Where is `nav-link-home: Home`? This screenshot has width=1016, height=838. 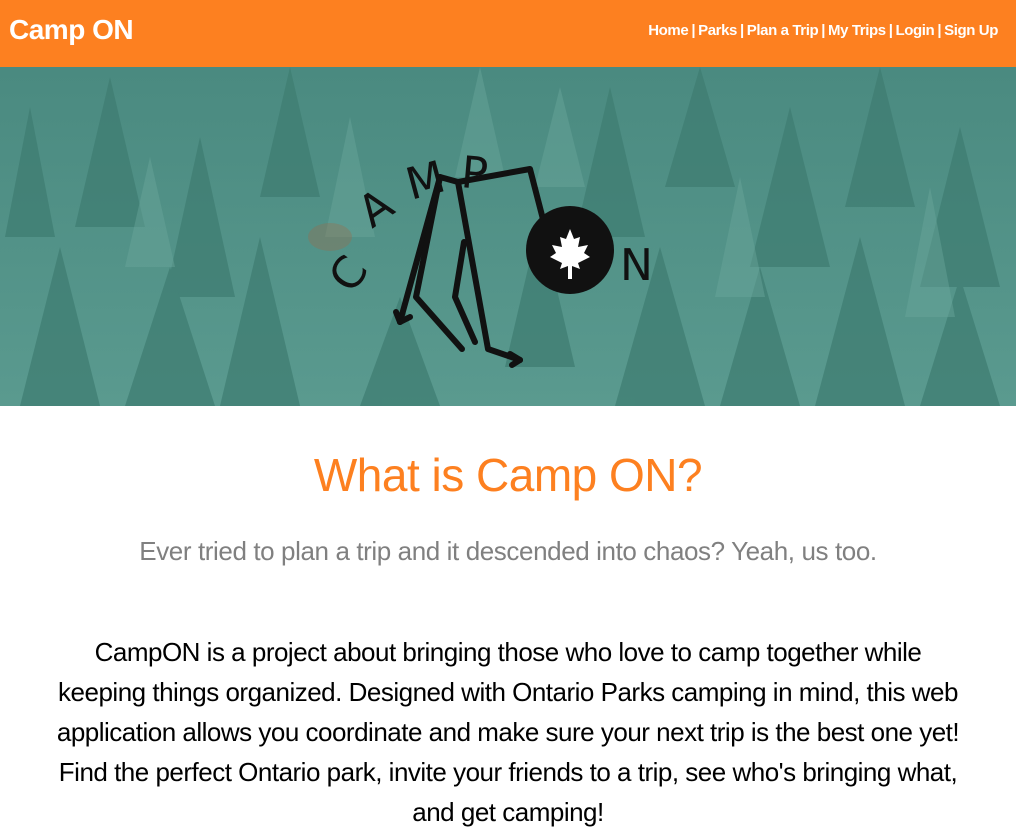
nav-link-home: Home is located at coordinates (668, 30).